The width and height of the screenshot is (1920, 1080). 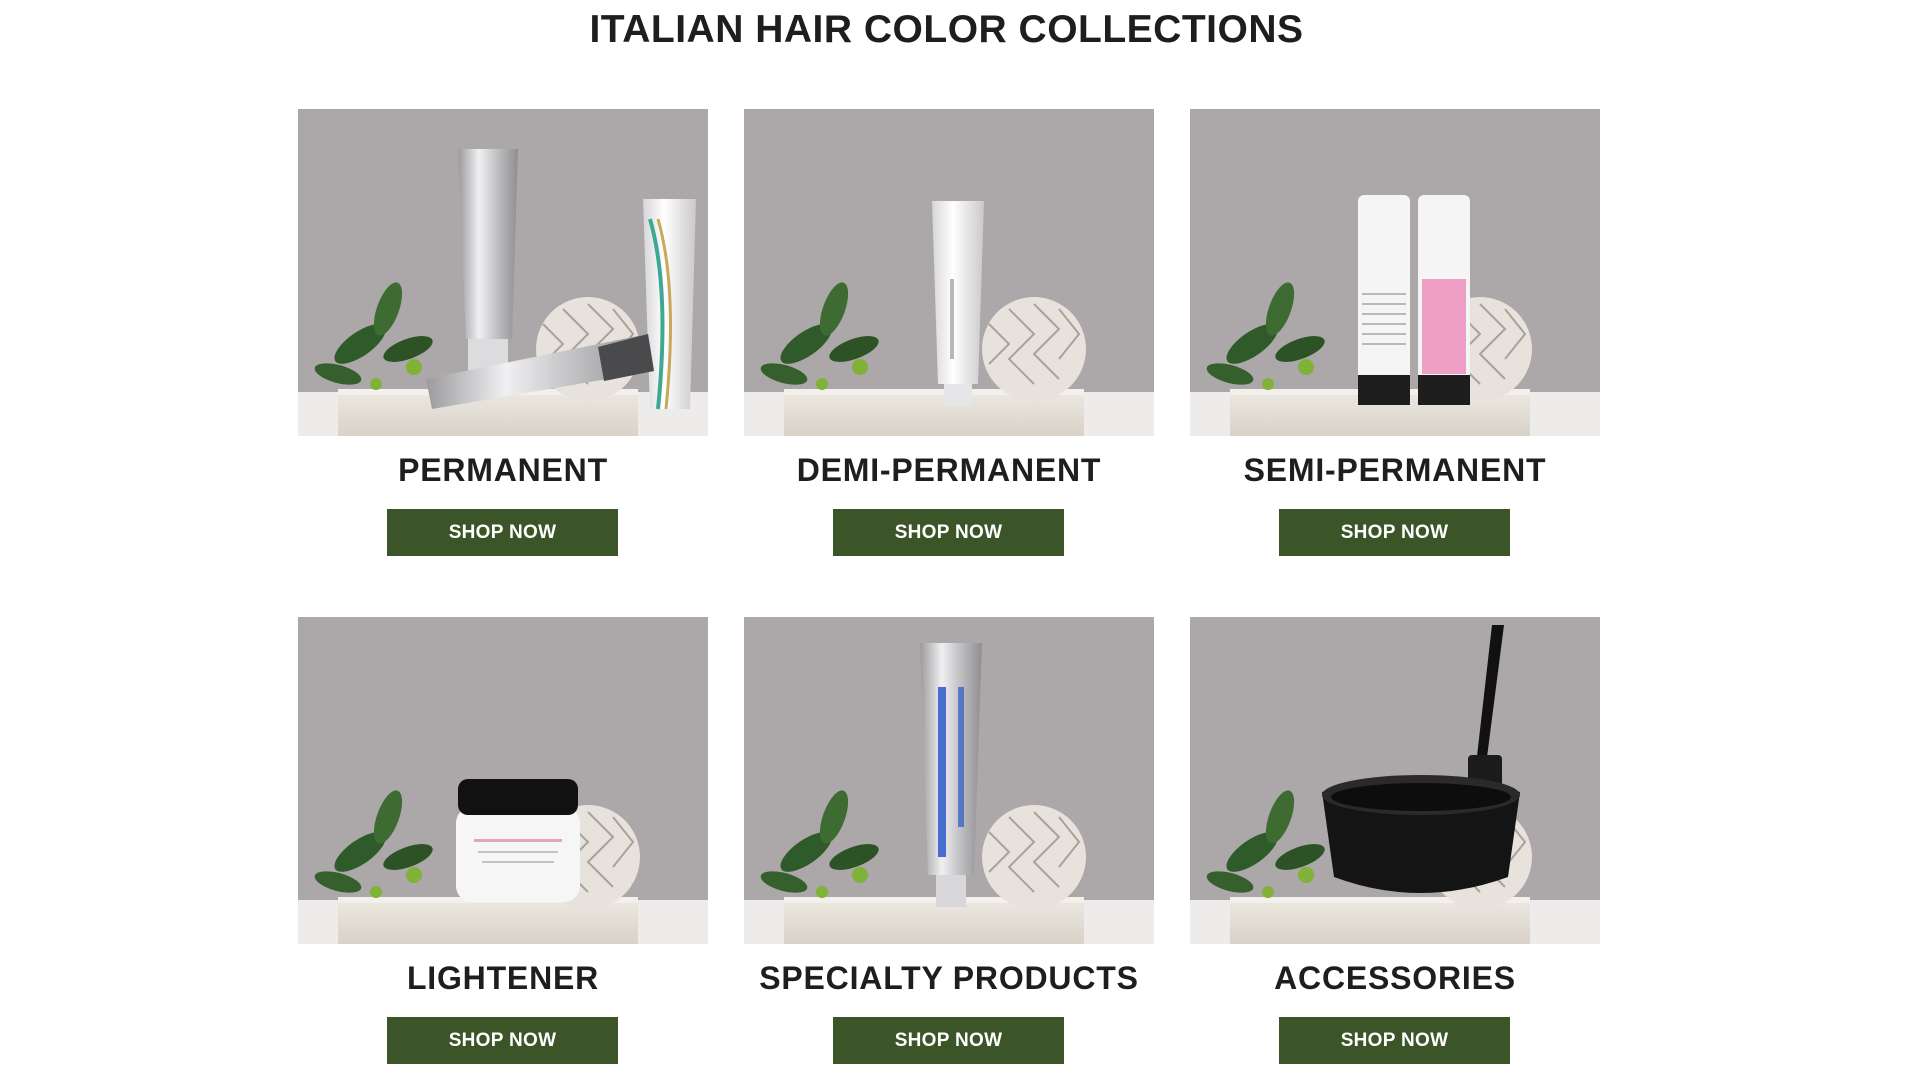 I want to click on collection-card-lightener: LIGHTENER SHOP NOW, so click(x=503, y=848).